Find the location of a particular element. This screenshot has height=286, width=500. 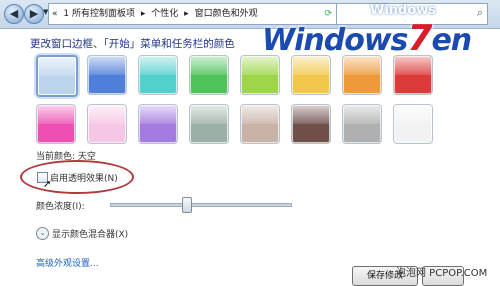

watermark-logo-part: 7 is located at coordinates (419, 38).